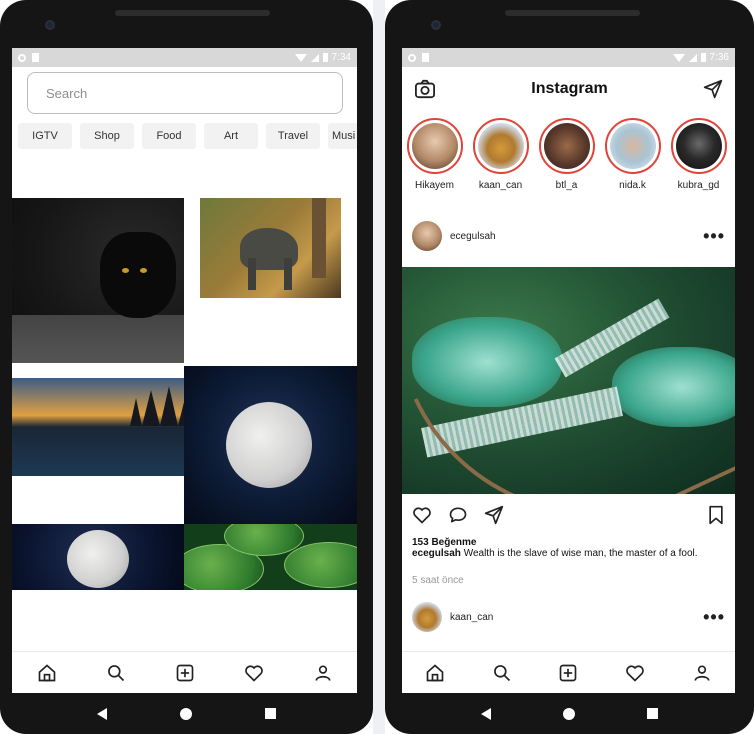  What do you see at coordinates (713, 89) in the screenshot?
I see `direct-message-icon` at bounding box center [713, 89].